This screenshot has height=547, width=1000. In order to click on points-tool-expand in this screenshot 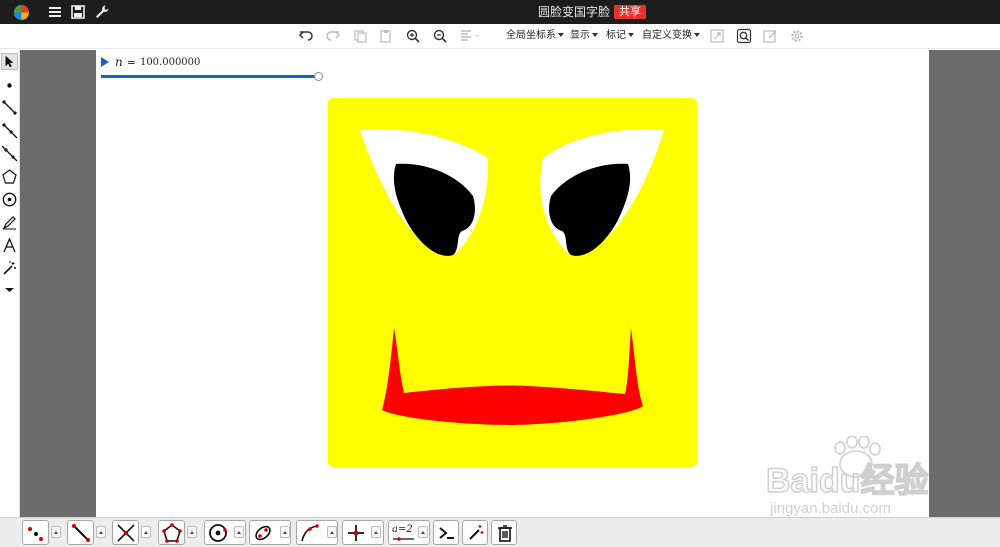, I will do `click(56, 532)`.